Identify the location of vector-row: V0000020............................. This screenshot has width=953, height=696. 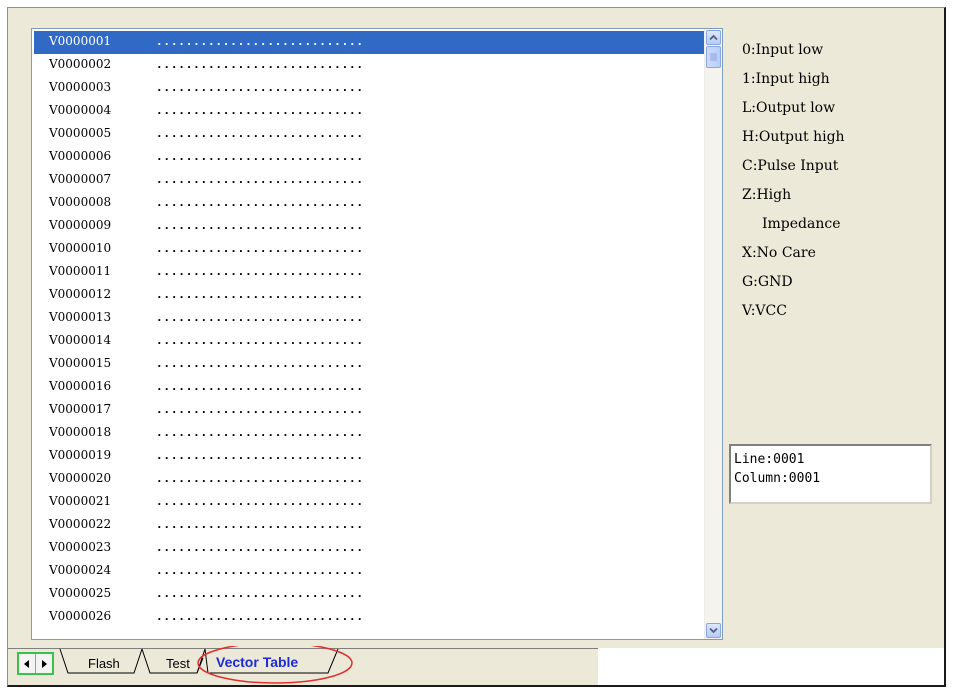
(369, 479).